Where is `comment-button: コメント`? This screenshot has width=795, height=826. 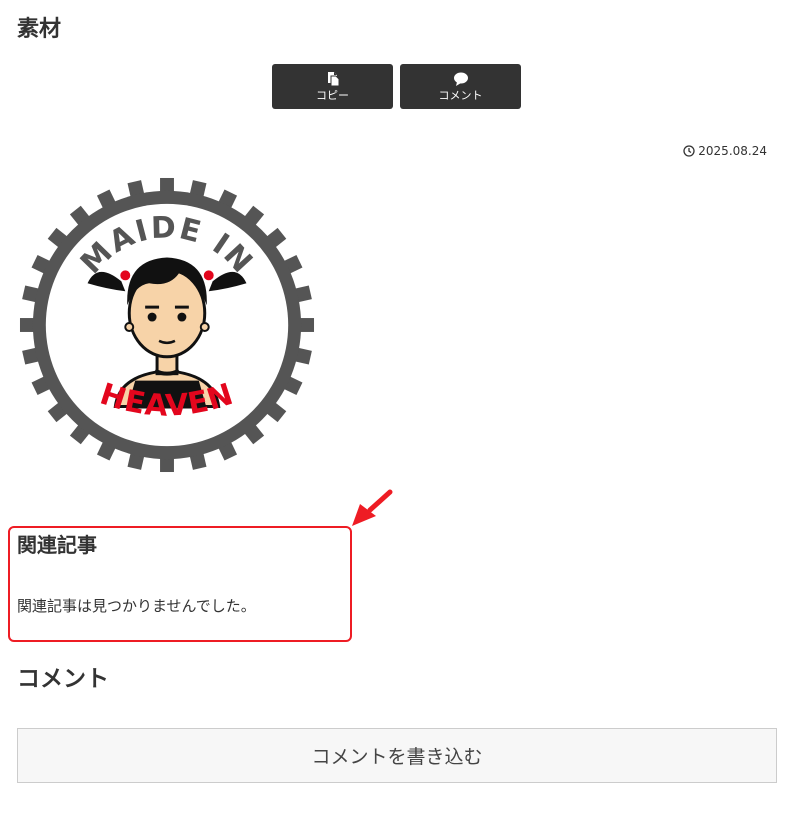
comment-button: コメント is located at coordinates (460, 86).